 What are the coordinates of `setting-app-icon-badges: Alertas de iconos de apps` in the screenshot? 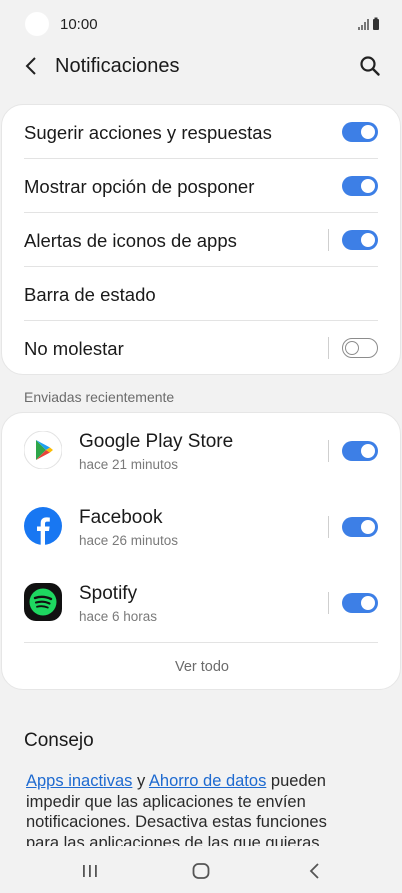 It's located at (202, 240).